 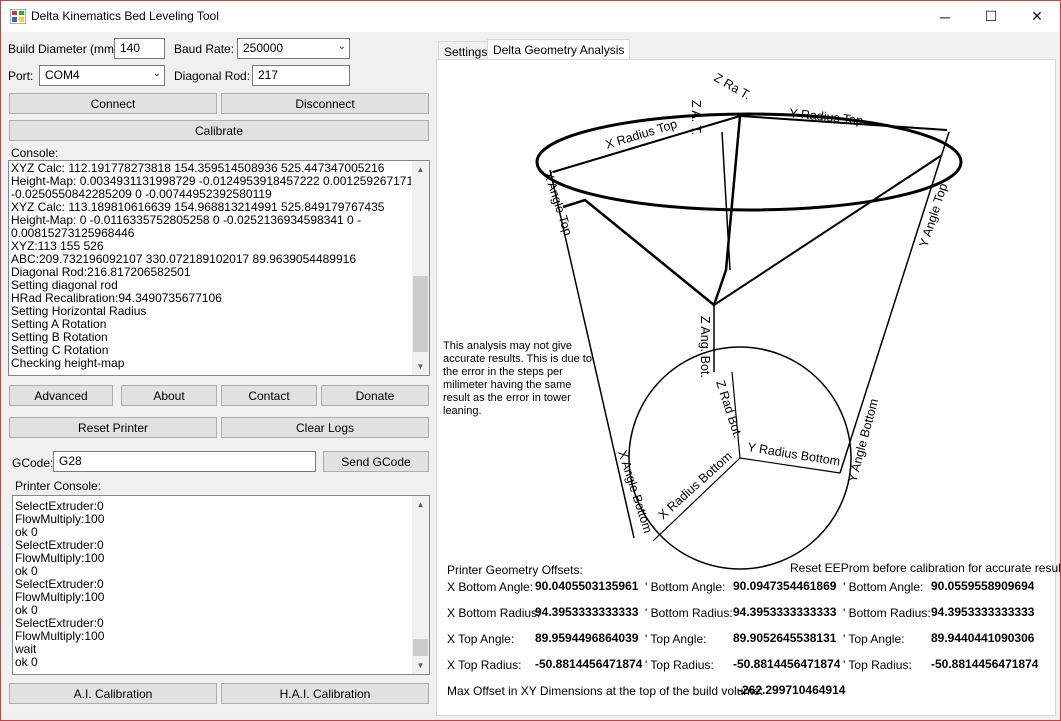 What do you see at coordinates (696, 117) in the screenshot?
I see `z-at-label: Z A. T.` at bounding box center [696, 117].